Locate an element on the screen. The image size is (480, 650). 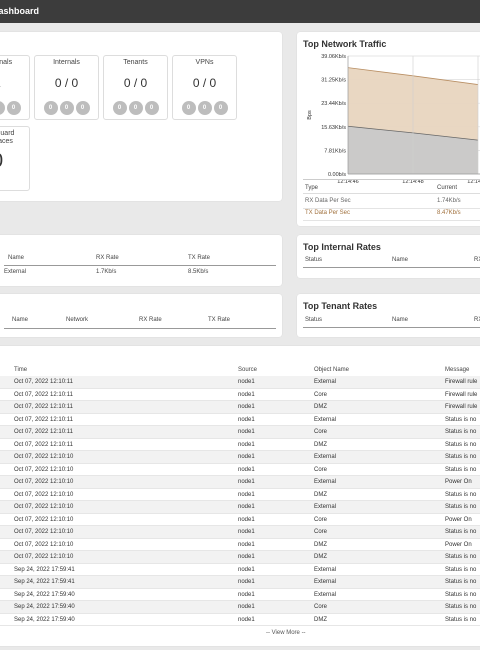
ext-row-rx: 1.7Kb/s is located at coordinates (106, 272).